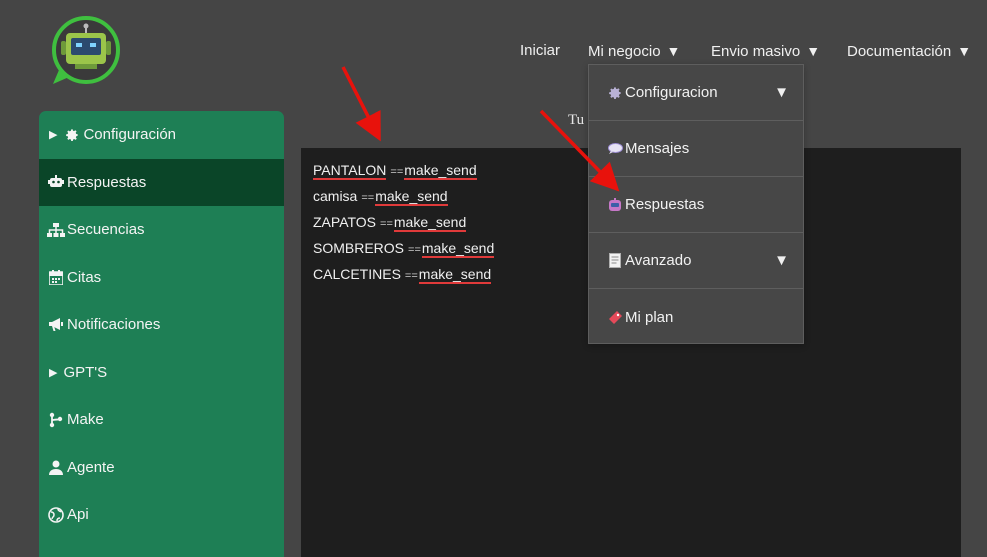  What do you see at coordinates (161, 468) in the screenshot?
I see `sidebar-item-agente: Agente` at bounding box center [161, 468].